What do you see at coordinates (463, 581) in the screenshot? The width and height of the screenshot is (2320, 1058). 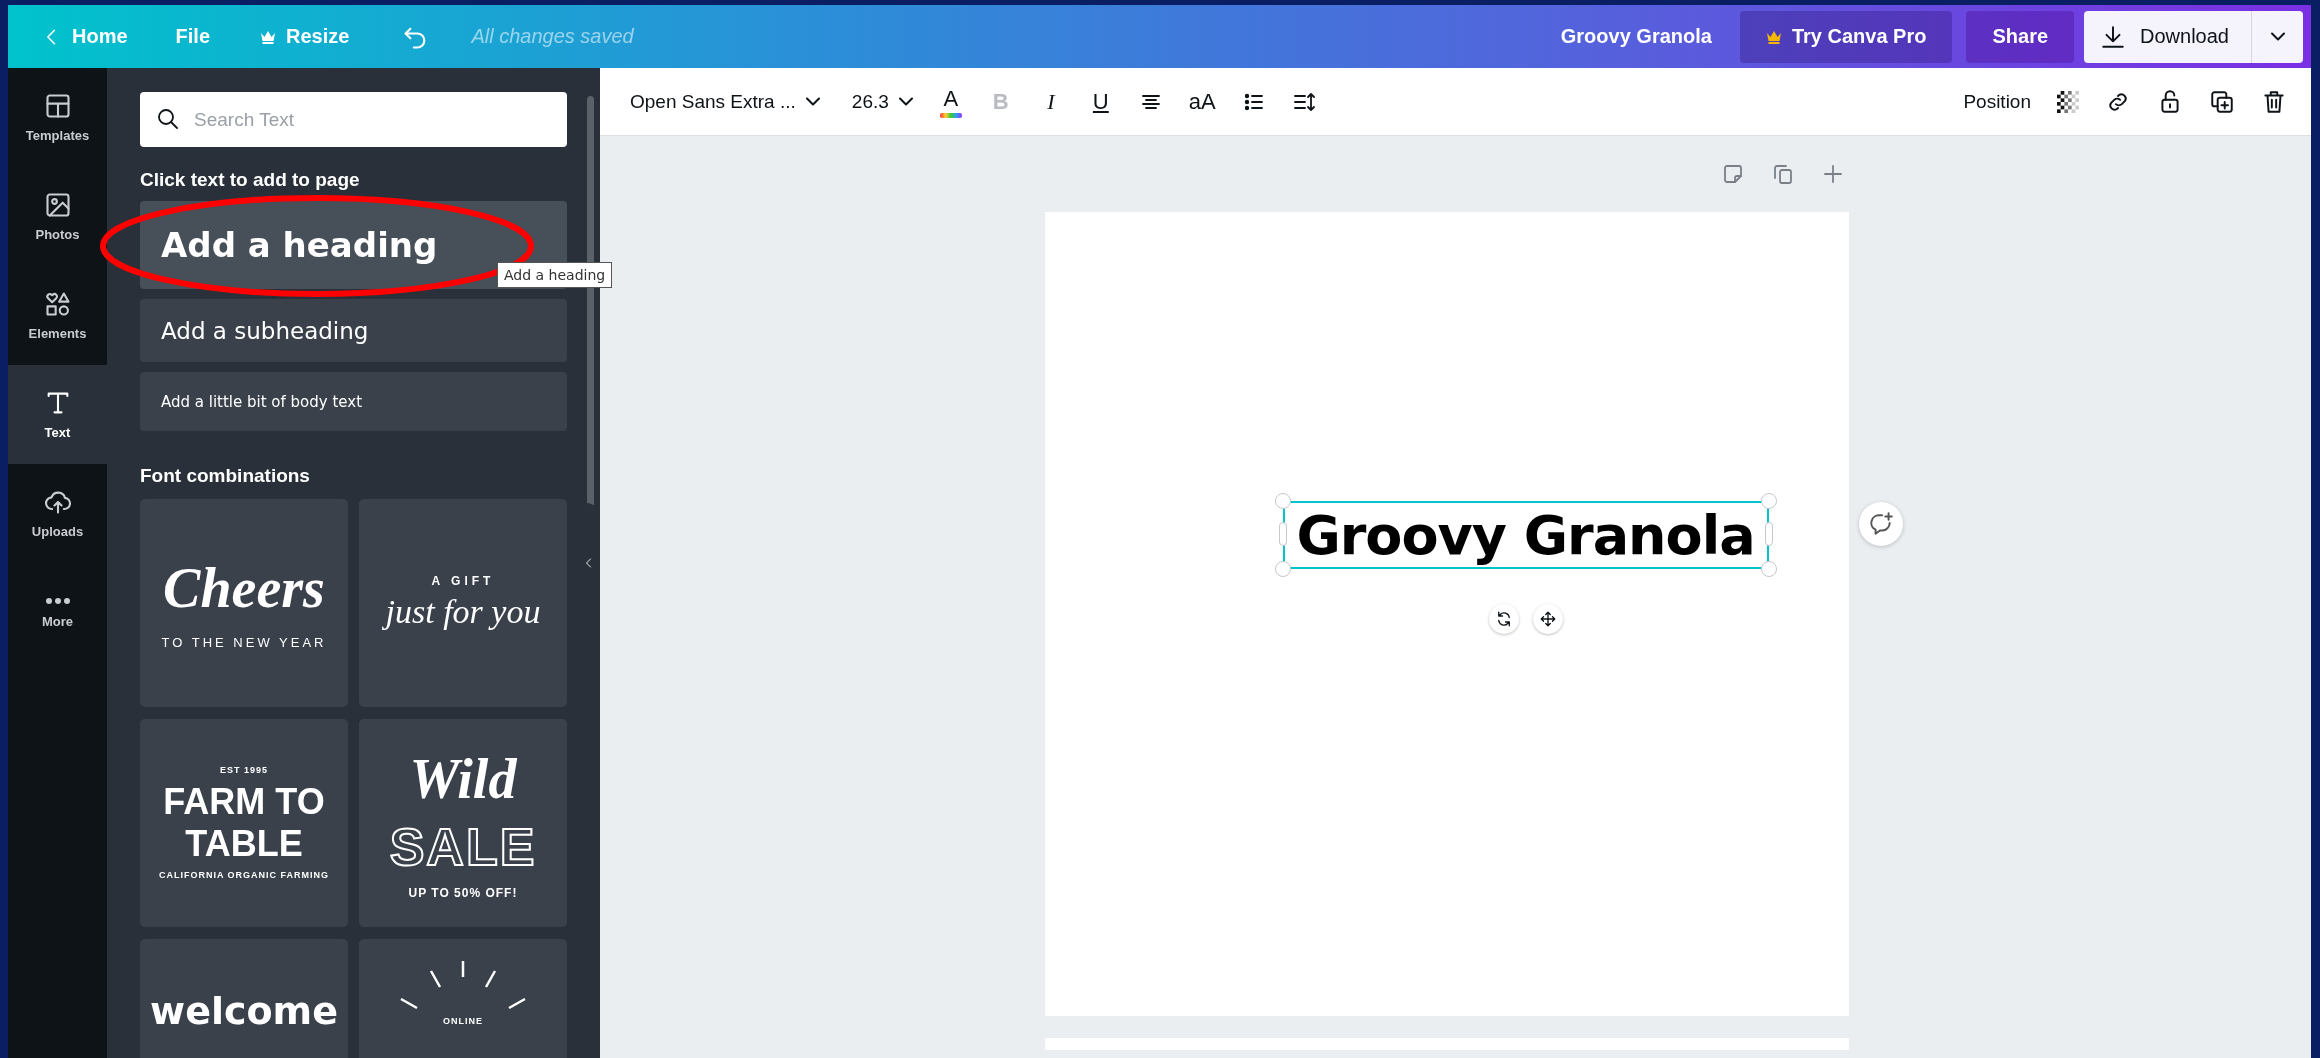 I see `sample-text: A GIFT` at bounding box center [463, 581].